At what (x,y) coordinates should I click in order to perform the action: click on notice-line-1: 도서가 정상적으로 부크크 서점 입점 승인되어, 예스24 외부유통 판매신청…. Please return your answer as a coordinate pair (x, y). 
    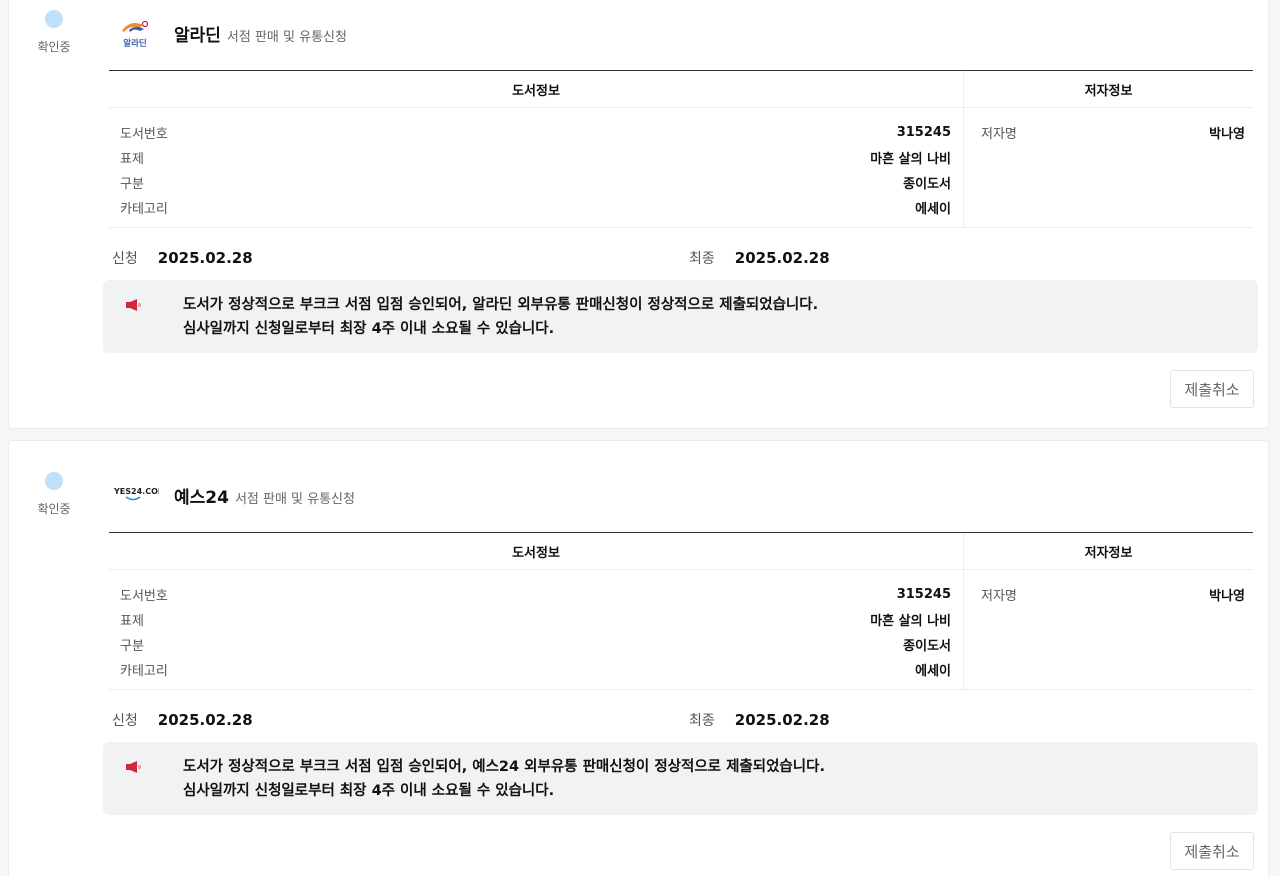
    Looking at the image, I should click on (504, 767).